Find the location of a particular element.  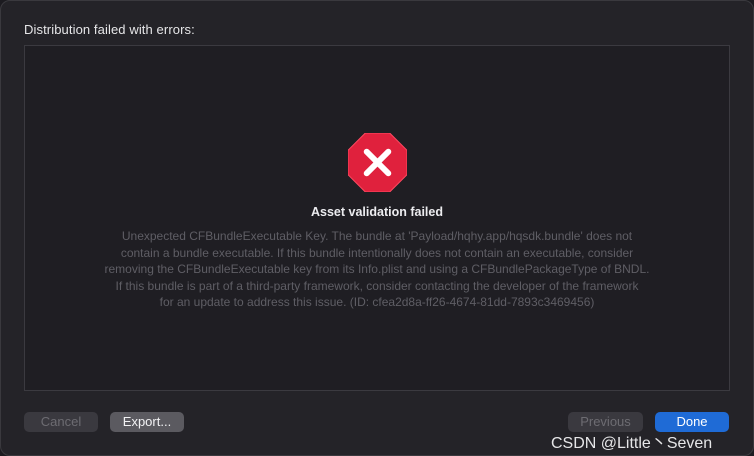

error-x-octagon-icon is located at coordinates (377, 162).